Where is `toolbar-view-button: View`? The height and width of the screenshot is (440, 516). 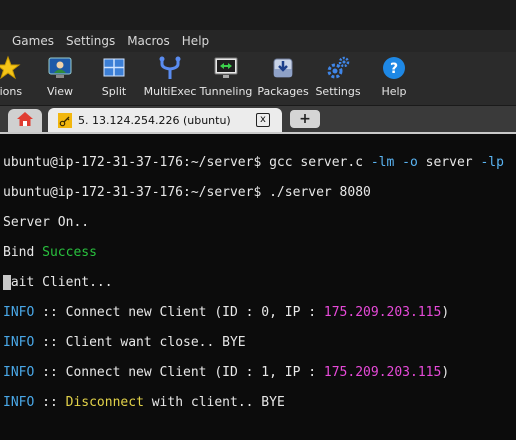
toolbar-view-button: View is located at coordinates (60, 78).